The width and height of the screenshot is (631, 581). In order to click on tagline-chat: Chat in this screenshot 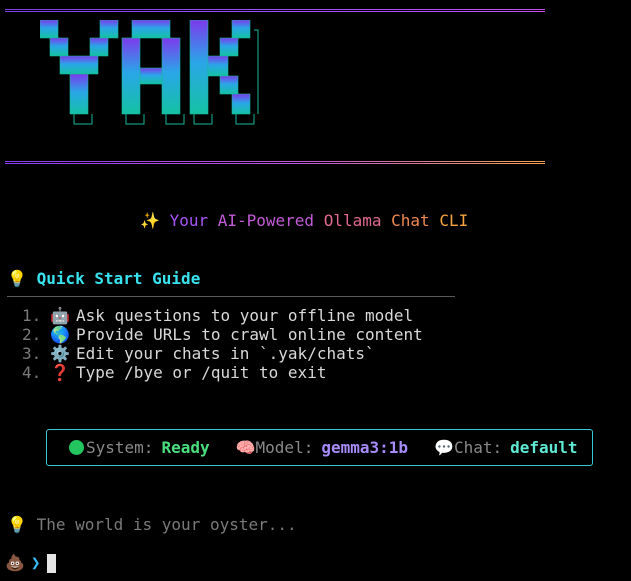, I will do `click(410, 220)`.